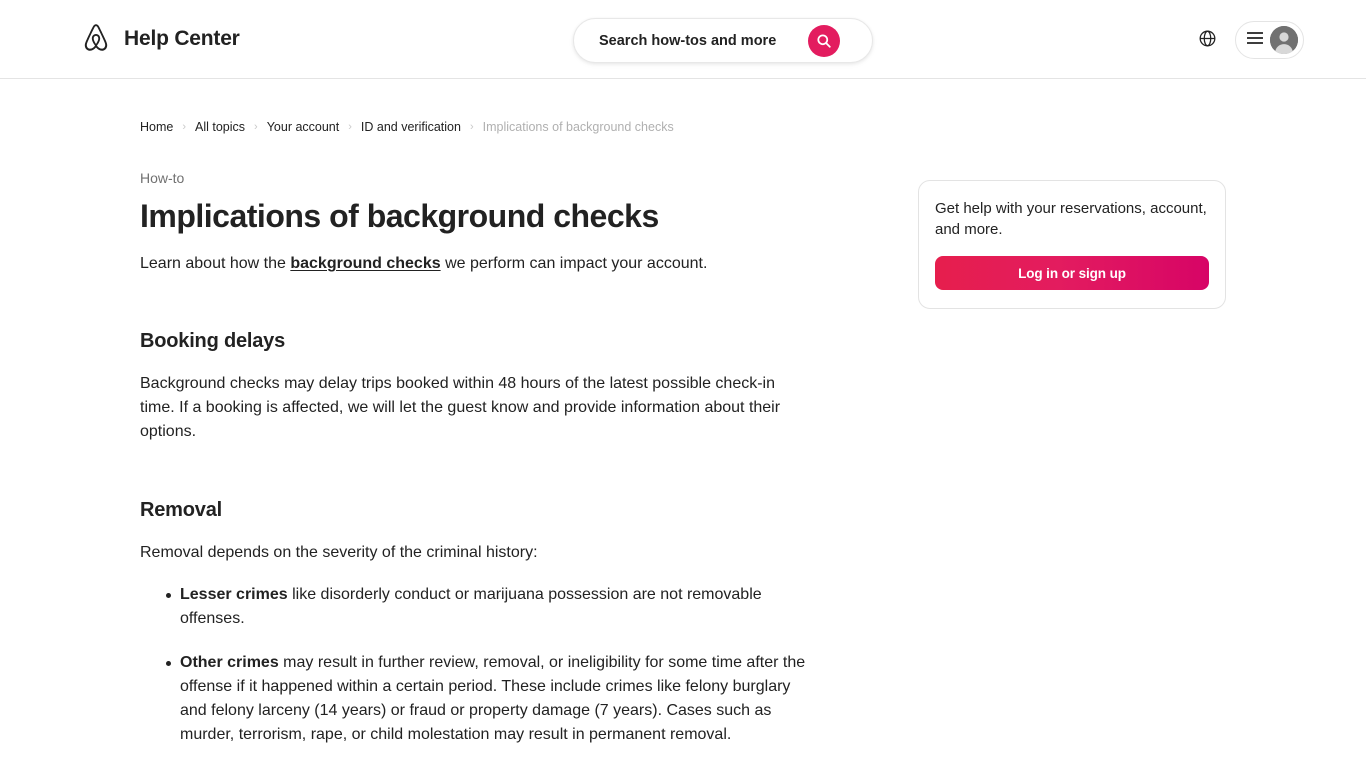 Image resolution: width=1366 pixels, height=768 pixels. What do you see at coordinates (1072, 273) in the screenshot?
I see `log-in-or-sign-up-button: Log in or sign up` at bounding box center [1072, 273].